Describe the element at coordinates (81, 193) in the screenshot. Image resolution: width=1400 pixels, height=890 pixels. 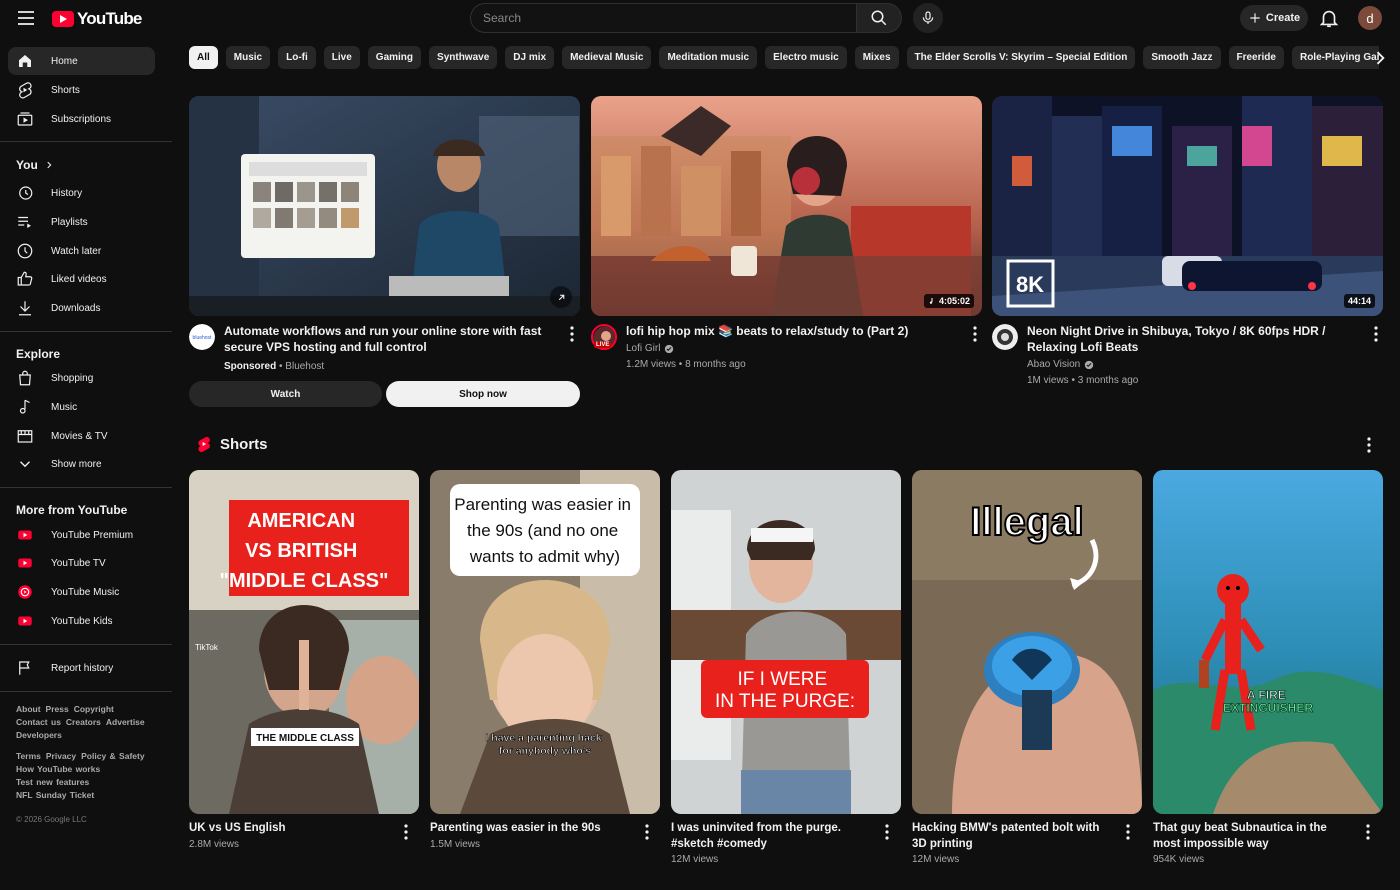
I see `sidebar-item-history: History` at that location.